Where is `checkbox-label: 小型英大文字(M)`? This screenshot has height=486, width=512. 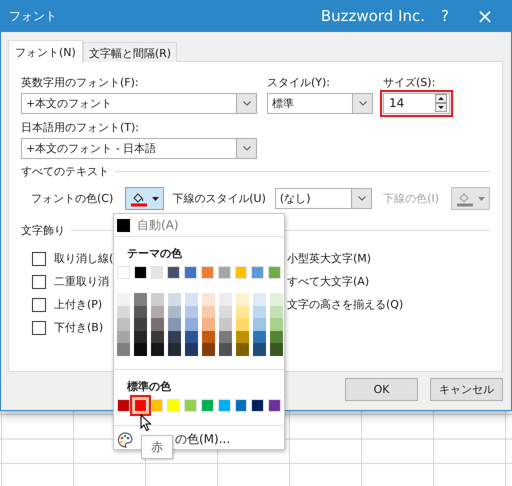 checkbox-label: 小型英大文字(M) is located at coordinates (329, 258).